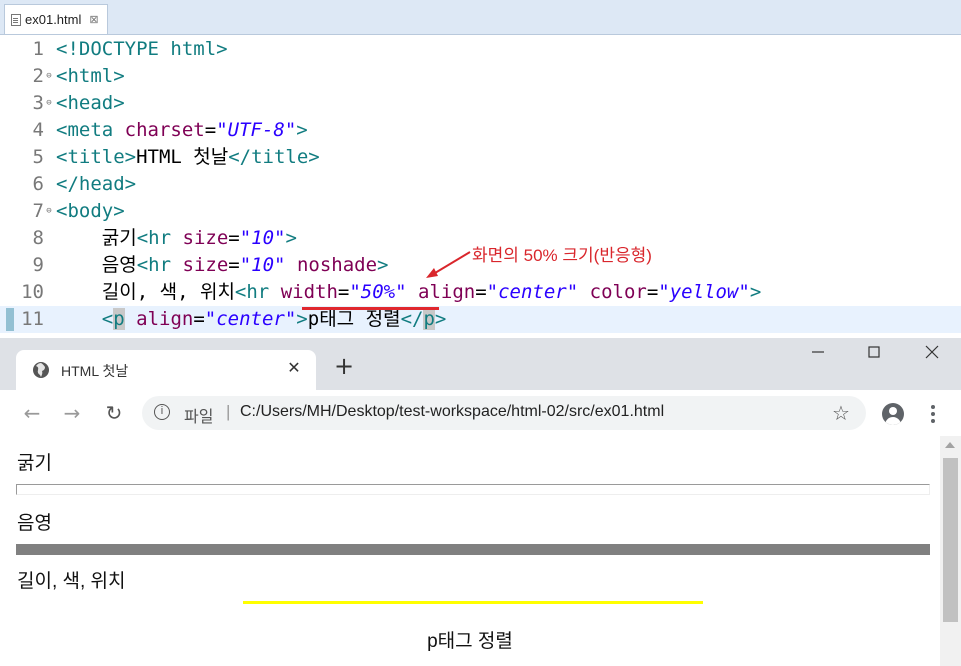  What do you see at coordinates (618, 292) in the screenshot?
I see `code-token: color` at bounding box center [618, 292].